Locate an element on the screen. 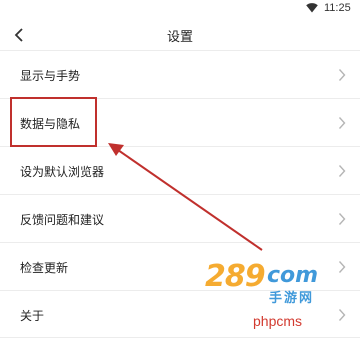 The height and width of the screenshot is (340, 360). watermark-number: 289 is located at coordinates (235, 276).